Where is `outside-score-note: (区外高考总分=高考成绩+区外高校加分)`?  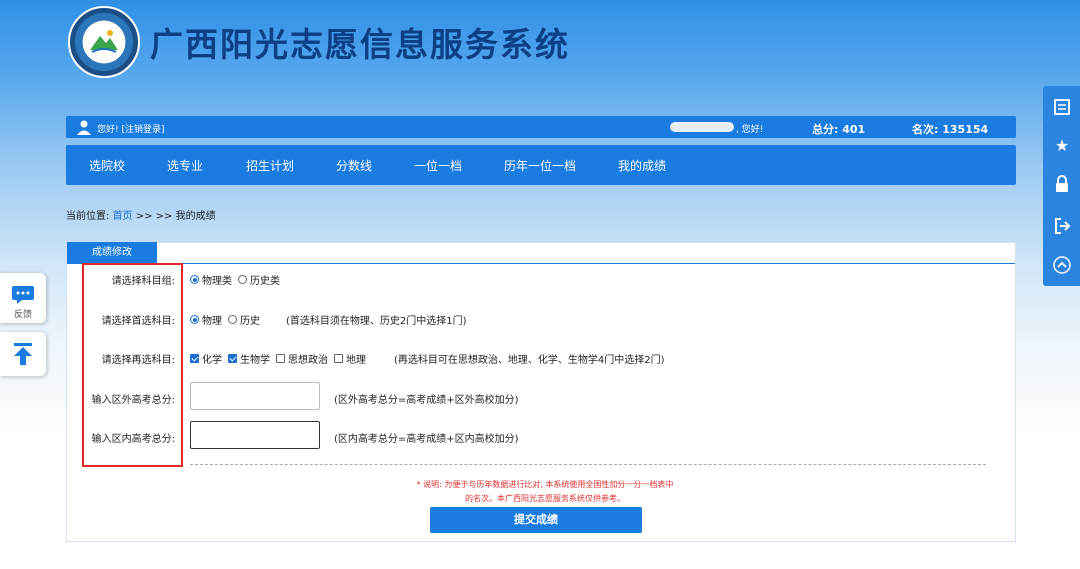 outside-score-note: (区外高考总分=高考成绩+区外高校加分) is located at coordinates (426, 400).